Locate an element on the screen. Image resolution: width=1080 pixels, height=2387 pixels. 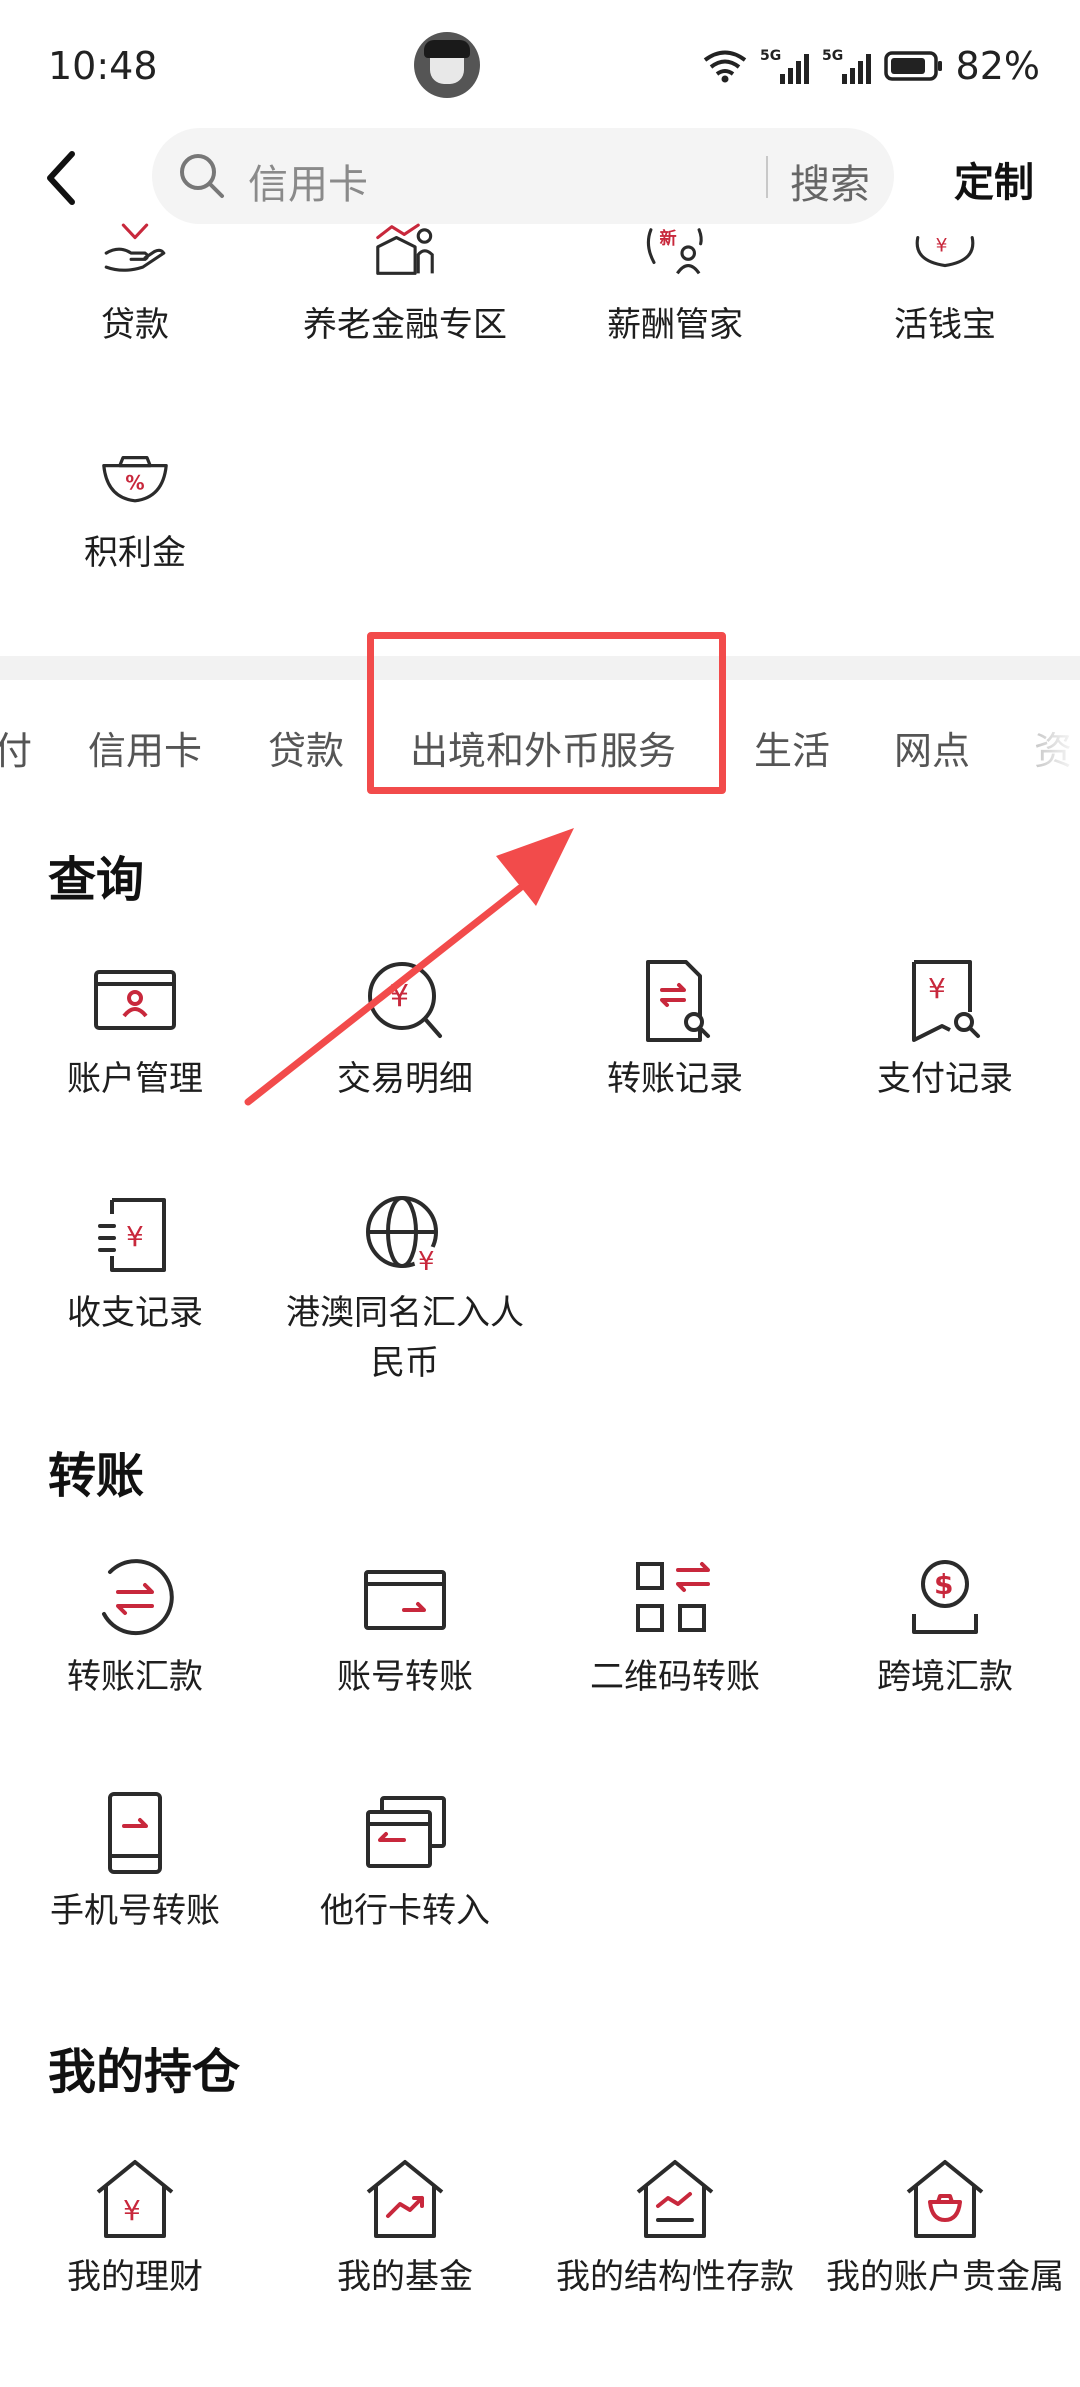
grid-item-label: 我的基金 is located at coordinates (405, 2277).